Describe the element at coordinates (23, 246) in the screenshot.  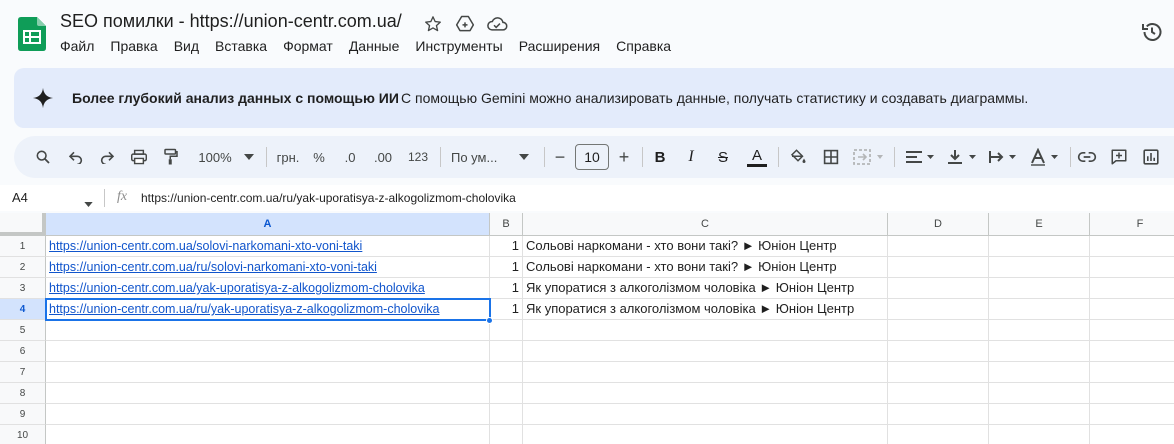
I see `row-header: 1` at that location.